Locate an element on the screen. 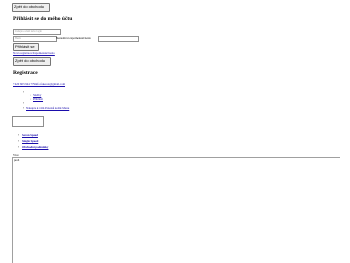 The image size is (350, 263). nav-item-login: Přihlásit is located at coordinates (38, 99).